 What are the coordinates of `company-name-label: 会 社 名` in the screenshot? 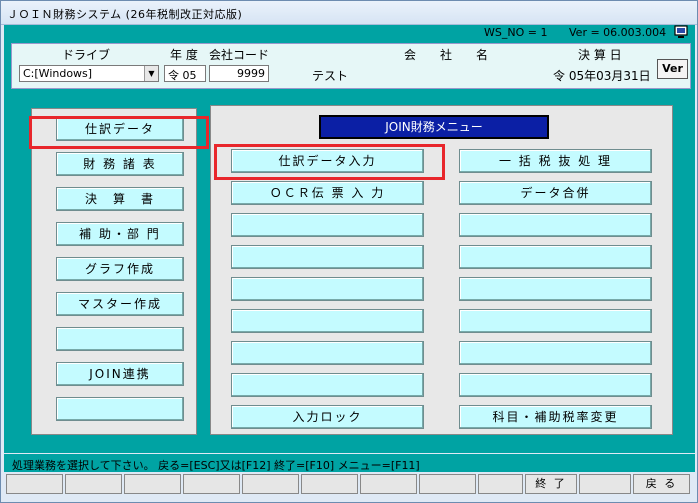 It's located at (446, 55).